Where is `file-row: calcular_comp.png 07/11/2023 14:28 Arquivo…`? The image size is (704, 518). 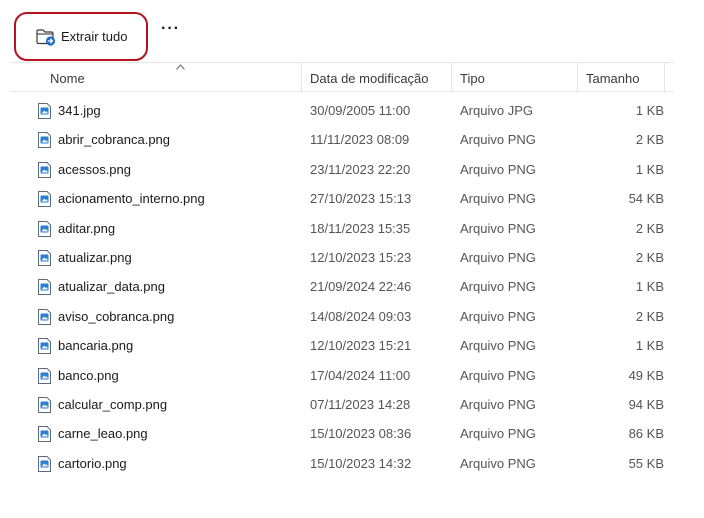 file-row: calcular_comp.png 07/11/2023 14:28 Arquivo… is located at coordinates (342, 405).